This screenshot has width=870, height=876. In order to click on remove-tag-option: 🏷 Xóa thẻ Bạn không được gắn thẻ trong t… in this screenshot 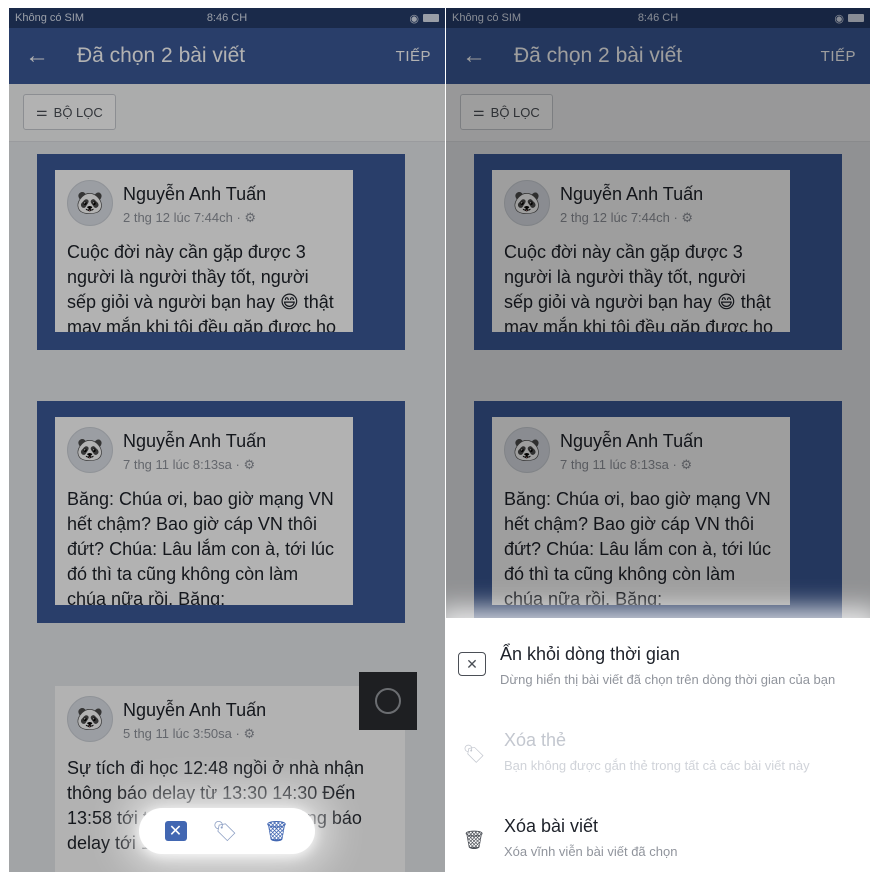, I will do `click(658, 759)`.